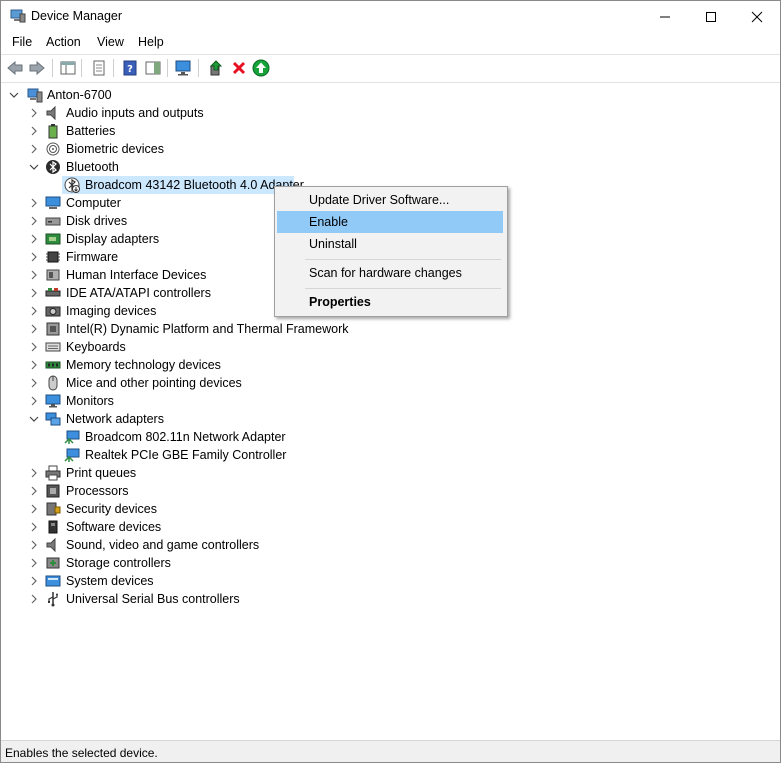 This screenshot has height=763, width=781. Describe the element at coordinates (53, 239) in the screenshot. I see `display-adapter-icon` at that location.